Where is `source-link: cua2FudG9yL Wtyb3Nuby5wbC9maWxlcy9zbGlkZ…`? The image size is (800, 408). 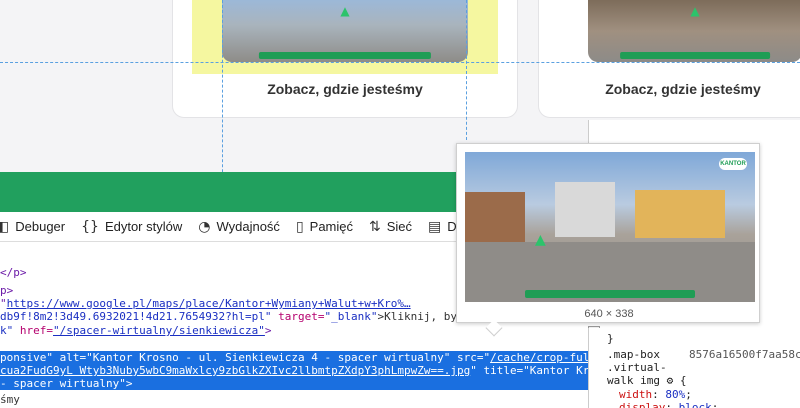
source-link: cua2FudG9yL Wtyb3Nuby5wbC9maWxlcy9zbGlkZ… is located at coordinates (235, 370).